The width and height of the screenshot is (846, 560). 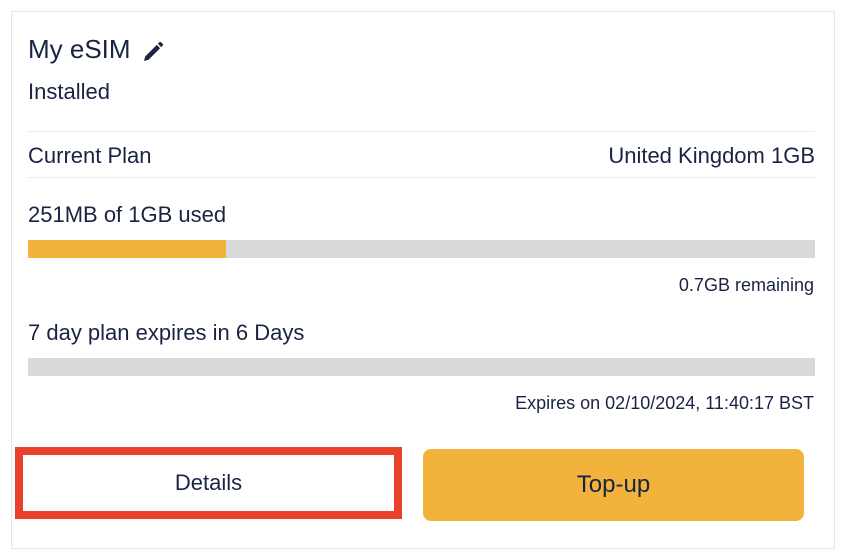 I want to click on current-plan-value: United Kingdom 1GB, so click(x=711, y=155).